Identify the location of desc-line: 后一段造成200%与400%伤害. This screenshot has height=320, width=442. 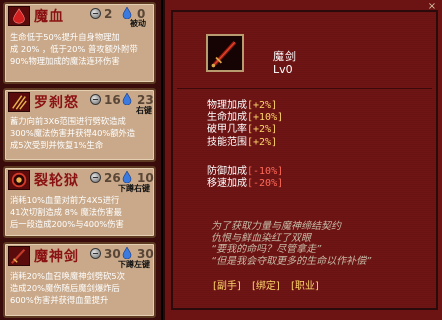
(67, 224).